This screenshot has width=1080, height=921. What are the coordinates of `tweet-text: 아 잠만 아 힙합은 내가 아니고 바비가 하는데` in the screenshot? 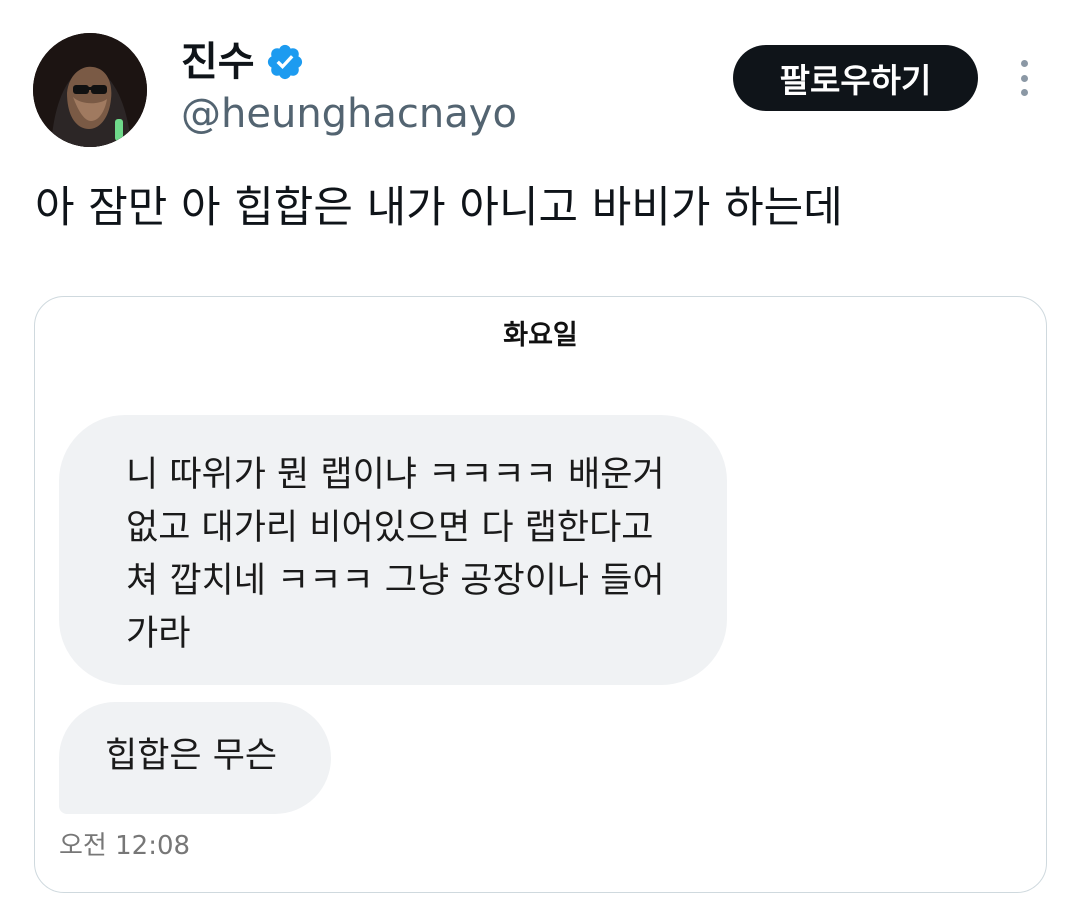 It's located at (439, 208).